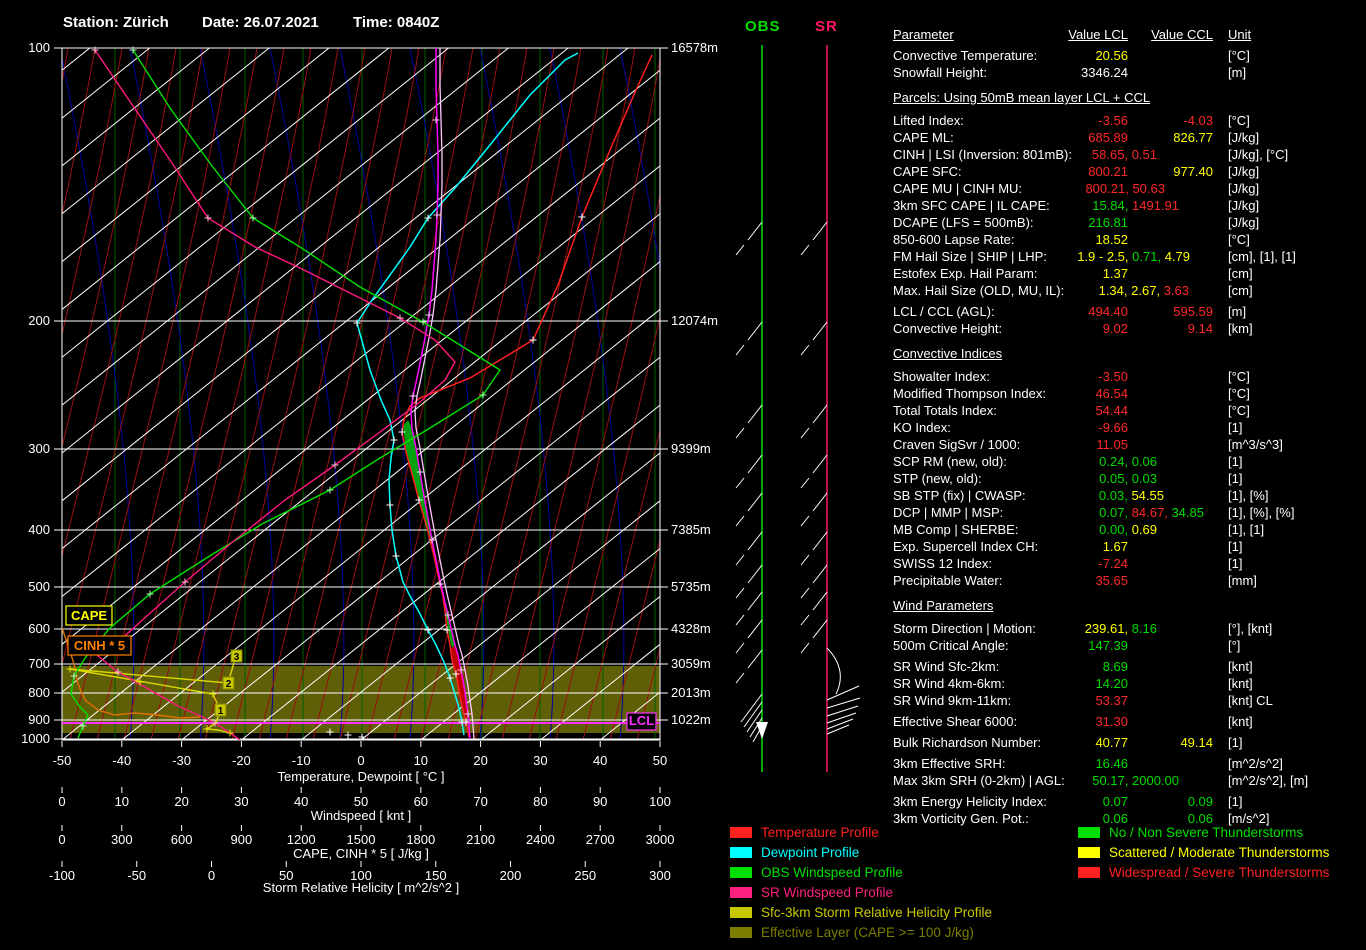 The width and height of the screenshot is (1366, 950). What do you see at coordinates (660, 801) in the screenshot?
I see `axis-tick-label: 100` at bounding box center [660, 801].